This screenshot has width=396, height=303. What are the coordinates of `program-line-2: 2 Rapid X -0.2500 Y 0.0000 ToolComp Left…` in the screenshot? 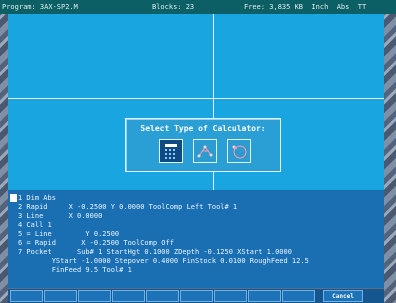 It's located at (127, 207).